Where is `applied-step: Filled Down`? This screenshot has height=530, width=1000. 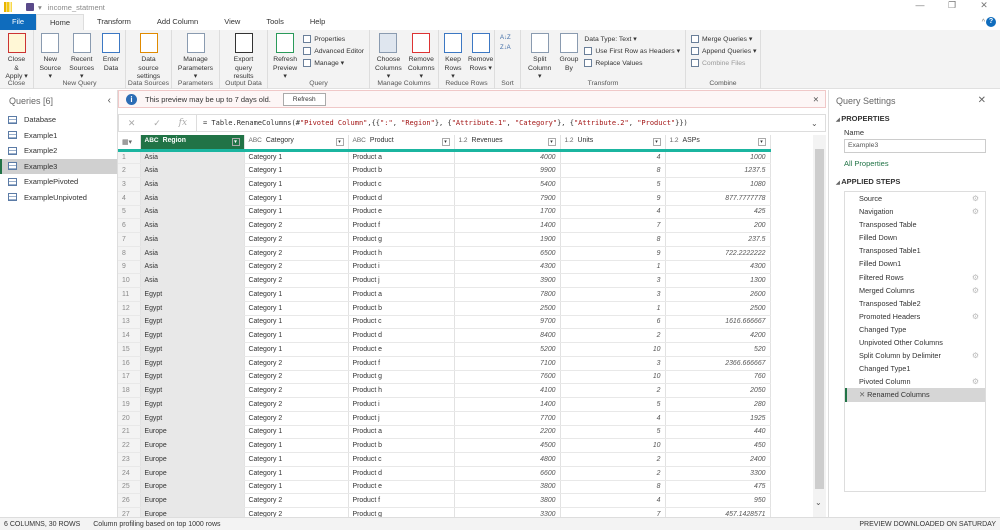
applied-step: Filled Down is located at coordinates (915, 237).